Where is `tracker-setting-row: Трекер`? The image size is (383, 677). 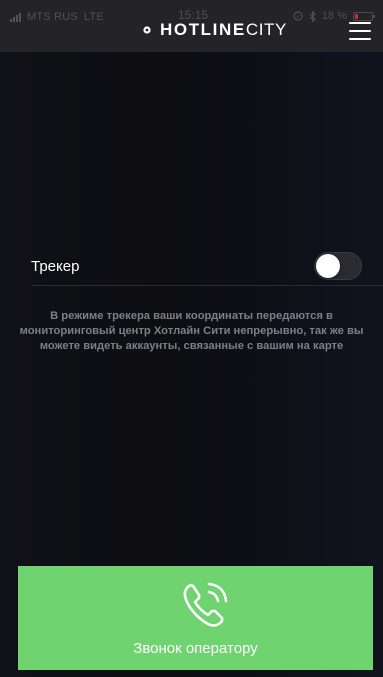
tracker-setting-row: Трекер is located at coordinates (191, 267).